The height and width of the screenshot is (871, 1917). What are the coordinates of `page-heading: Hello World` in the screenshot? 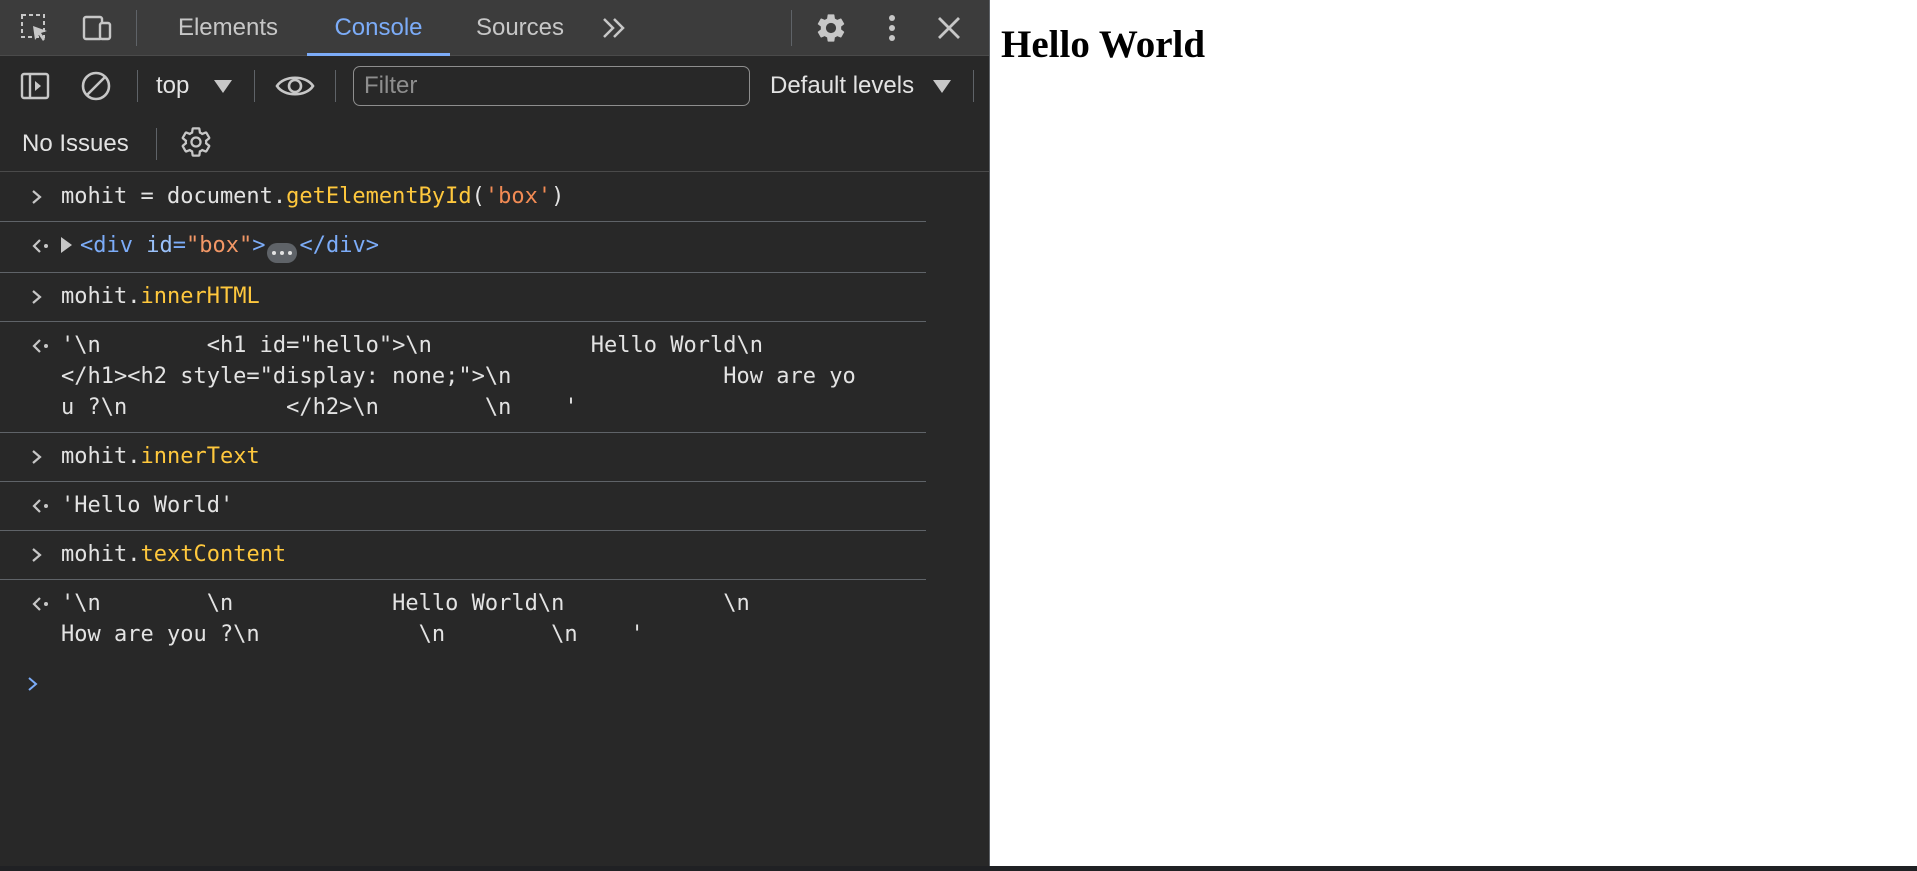 It's located at (1103, 44).